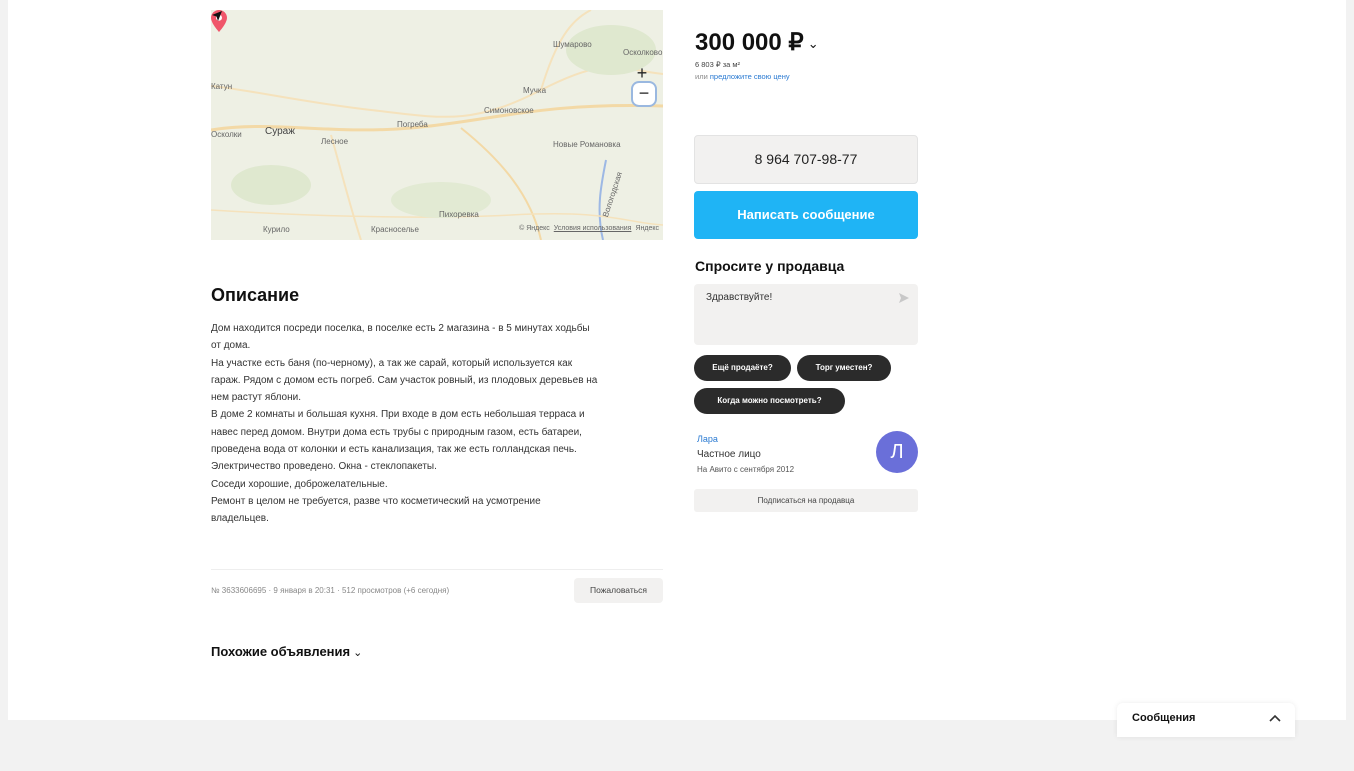  Describe the element at coordinates (395, 229) in the screenshot. I see `map-label: Красноселье` at that location.